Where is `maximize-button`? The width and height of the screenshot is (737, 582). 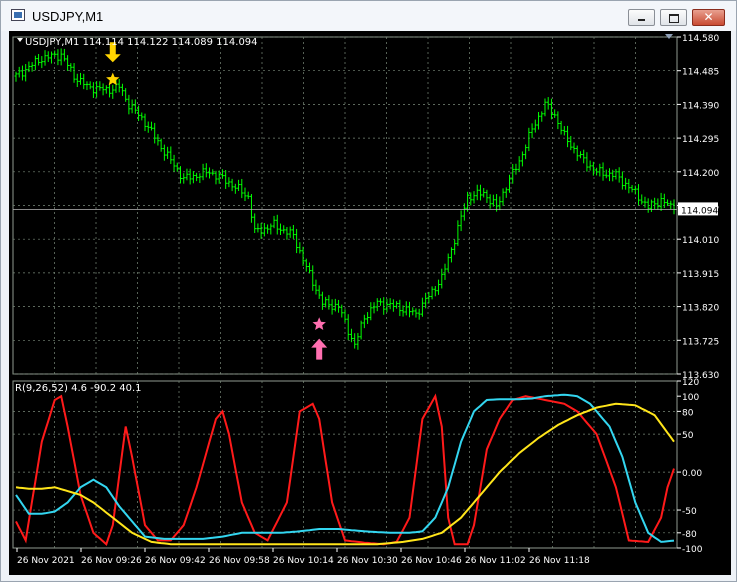 maximize-button is located at coordinates (673, 17).